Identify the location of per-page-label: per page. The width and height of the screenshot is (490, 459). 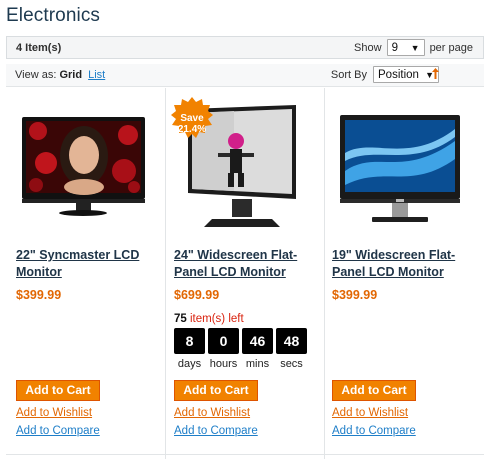
(451, 47).